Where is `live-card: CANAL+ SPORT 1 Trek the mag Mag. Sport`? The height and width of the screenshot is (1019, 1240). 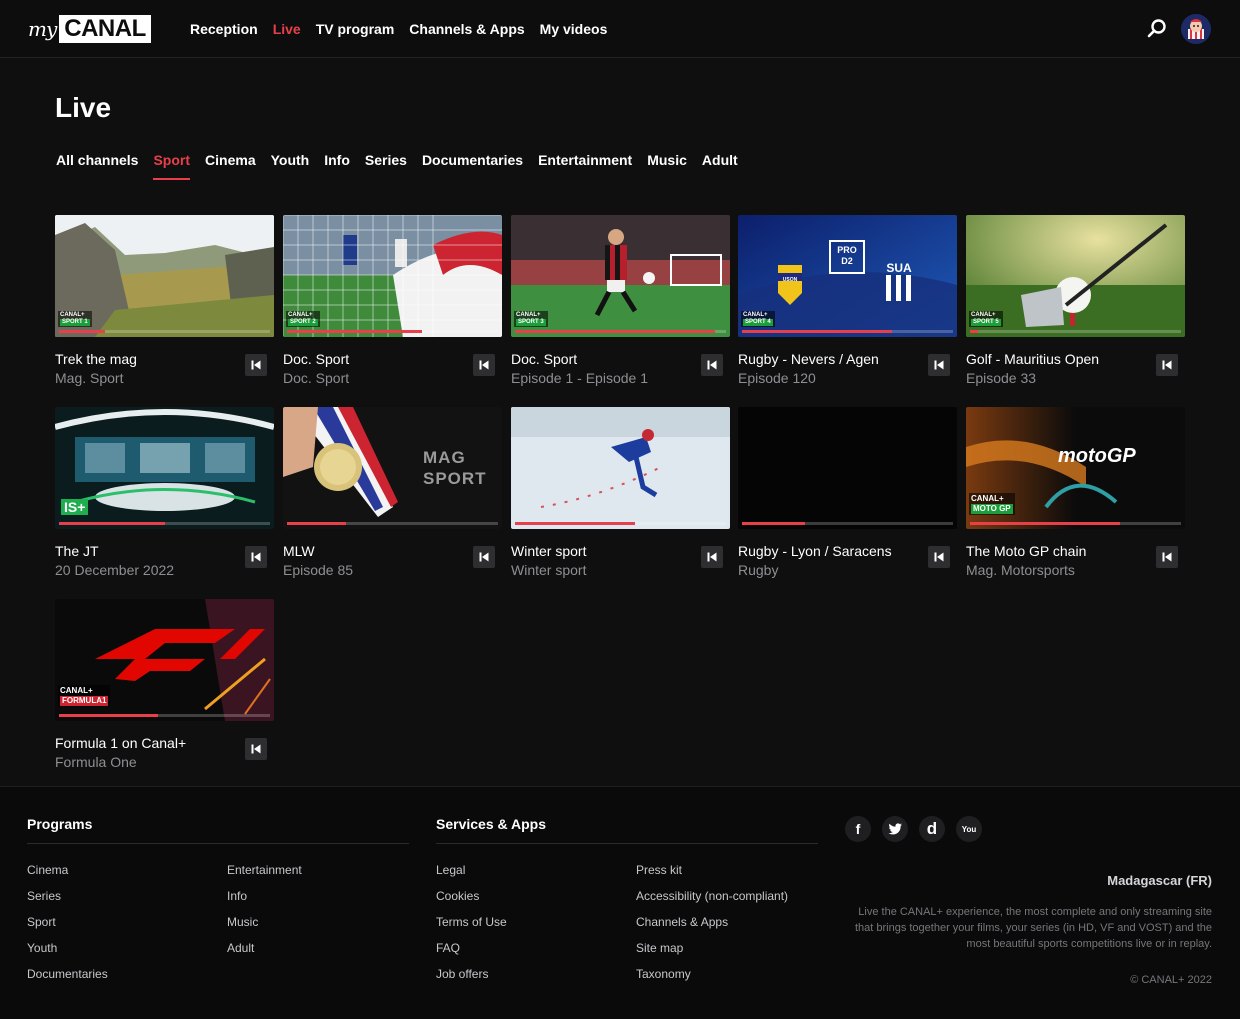
live-card: CANAL+ SPORT 1 Trek the mag Mag. Sport is located at coordinates (164, 300).